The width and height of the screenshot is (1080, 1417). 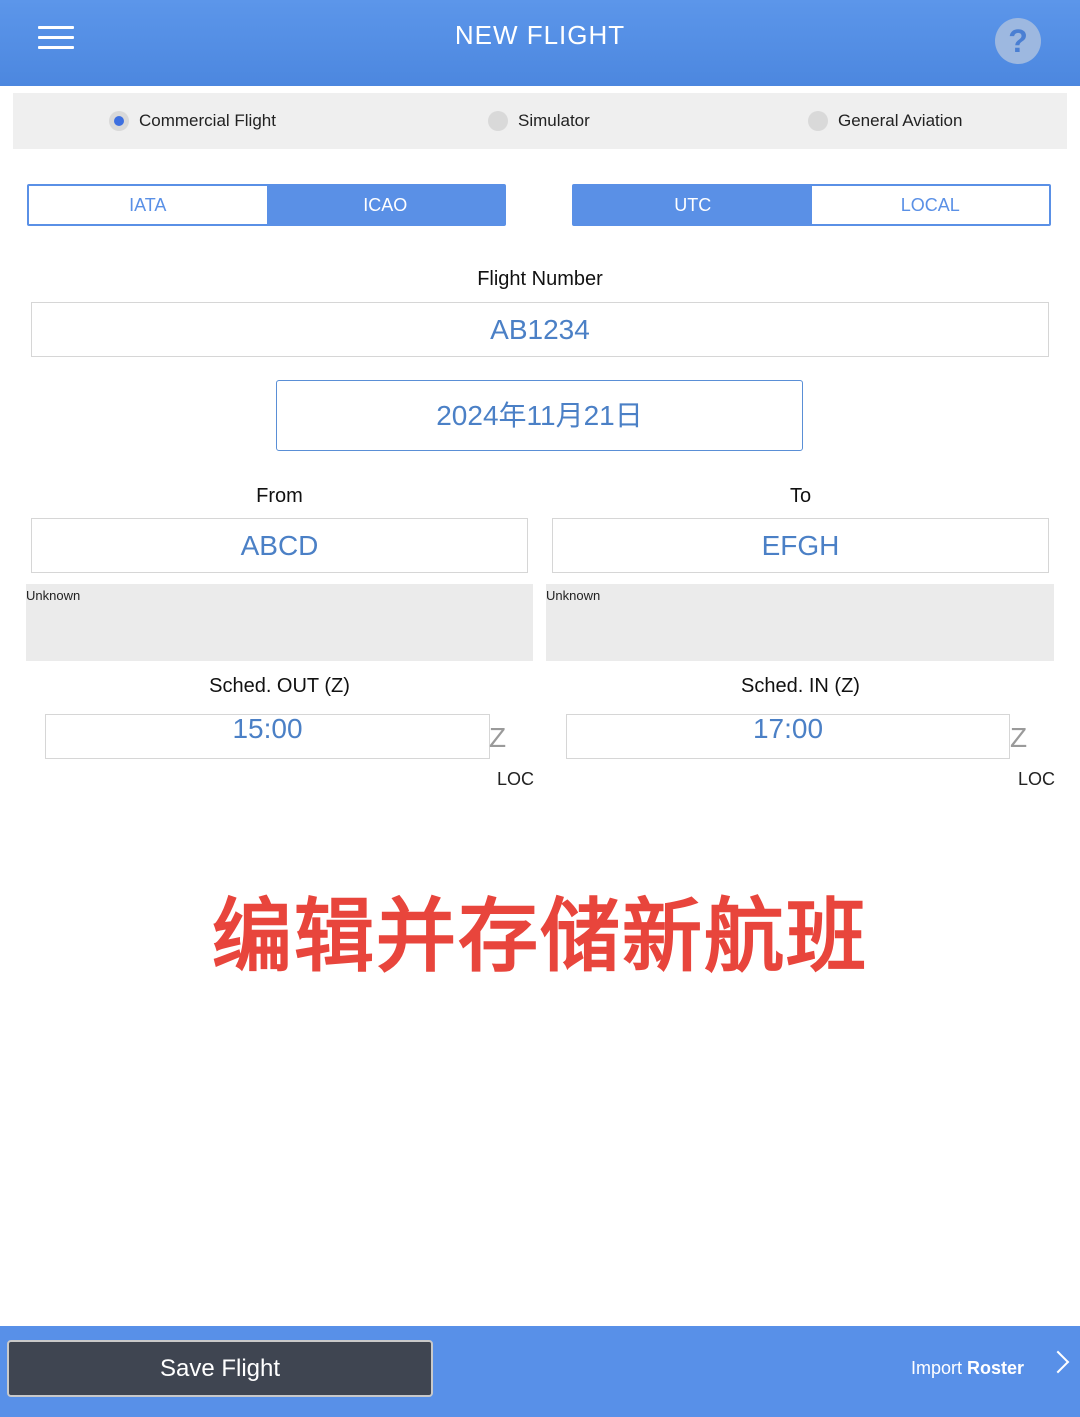 What do you see at coordinates (1018, 41) in the screenshot?
I see `help-icon: ?` at bounding box center [1018, 41].